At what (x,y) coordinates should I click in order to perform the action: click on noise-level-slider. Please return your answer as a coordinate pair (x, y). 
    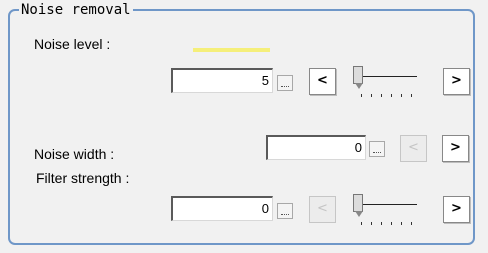
    Looking at the image, I should click on (389, 83).